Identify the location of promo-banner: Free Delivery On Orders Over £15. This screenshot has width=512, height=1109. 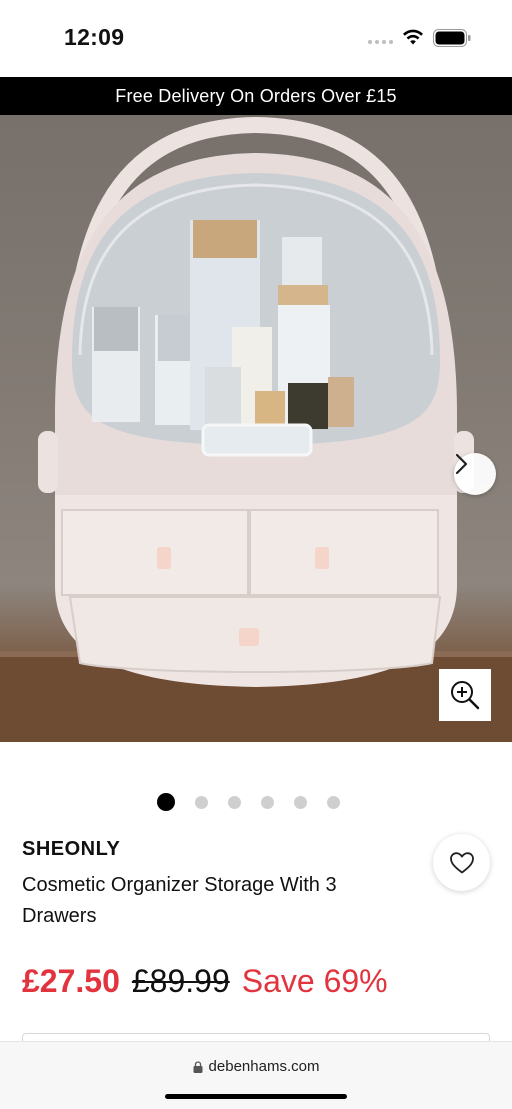
(256, 96).